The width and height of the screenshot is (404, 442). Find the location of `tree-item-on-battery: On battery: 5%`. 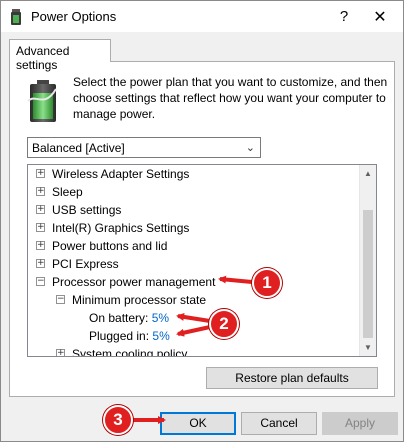

tree-item-on-battery: On battery: 5% is located at coordinates (129, 318).